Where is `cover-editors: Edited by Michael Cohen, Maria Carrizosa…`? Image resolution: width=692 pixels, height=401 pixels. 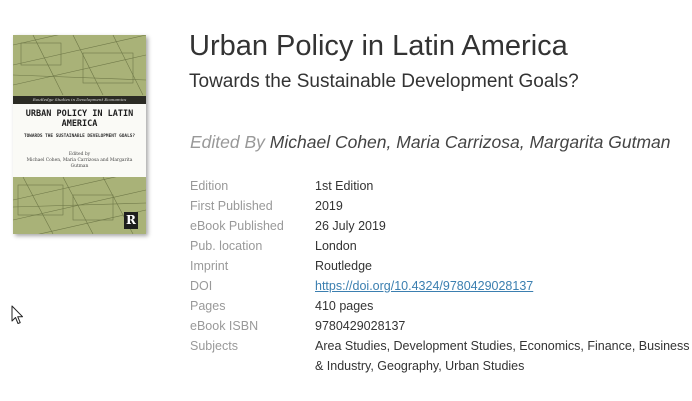 cover-editors: Edited by Michael Cohen, Maria Carrizosa… is located at coordinates (79, 161).